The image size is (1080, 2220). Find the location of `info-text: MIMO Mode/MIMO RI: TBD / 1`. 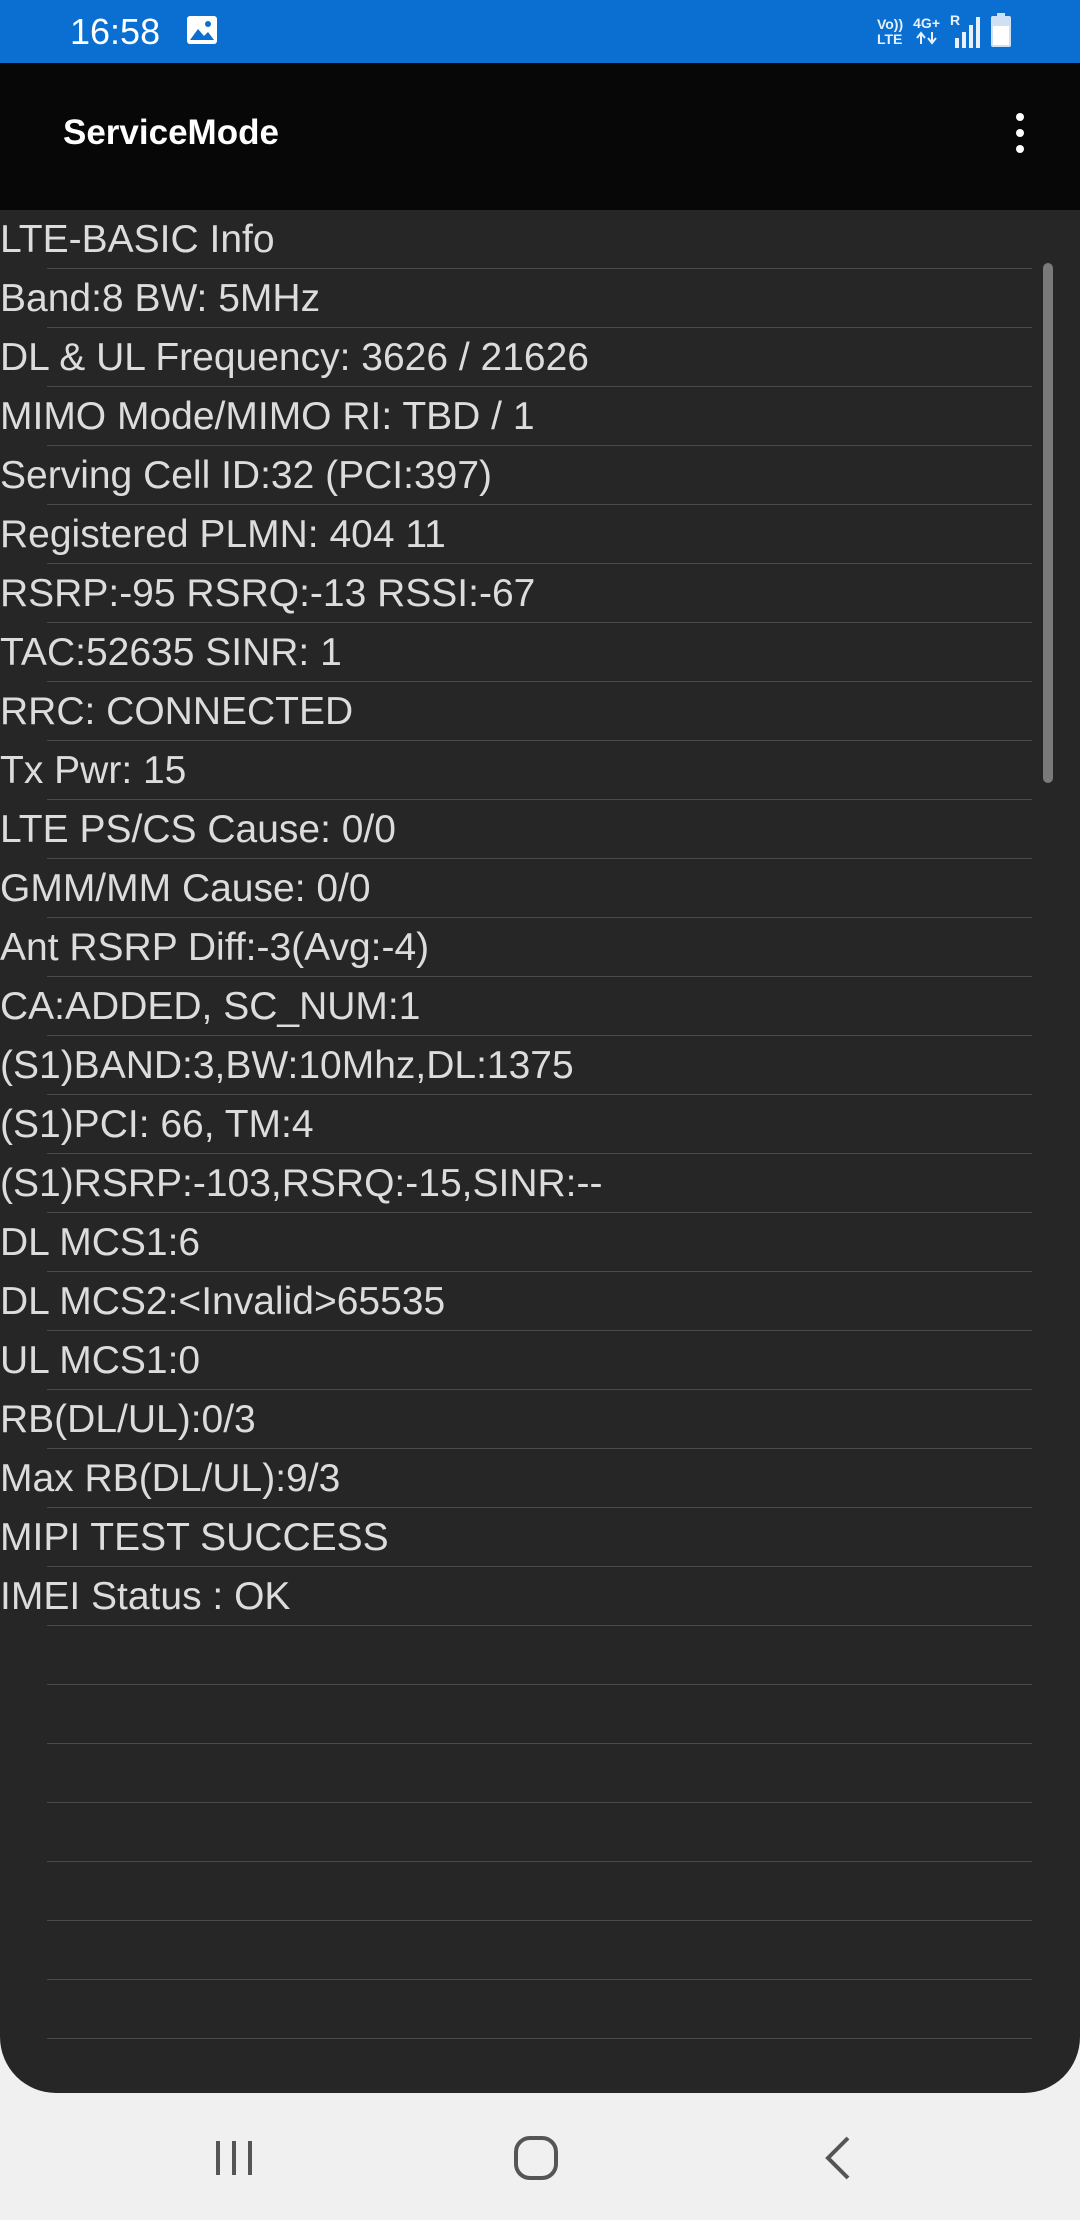

info-text: MIMO Mode/MIMO RI: TBD / 1 is located at coordinates (267, 416).